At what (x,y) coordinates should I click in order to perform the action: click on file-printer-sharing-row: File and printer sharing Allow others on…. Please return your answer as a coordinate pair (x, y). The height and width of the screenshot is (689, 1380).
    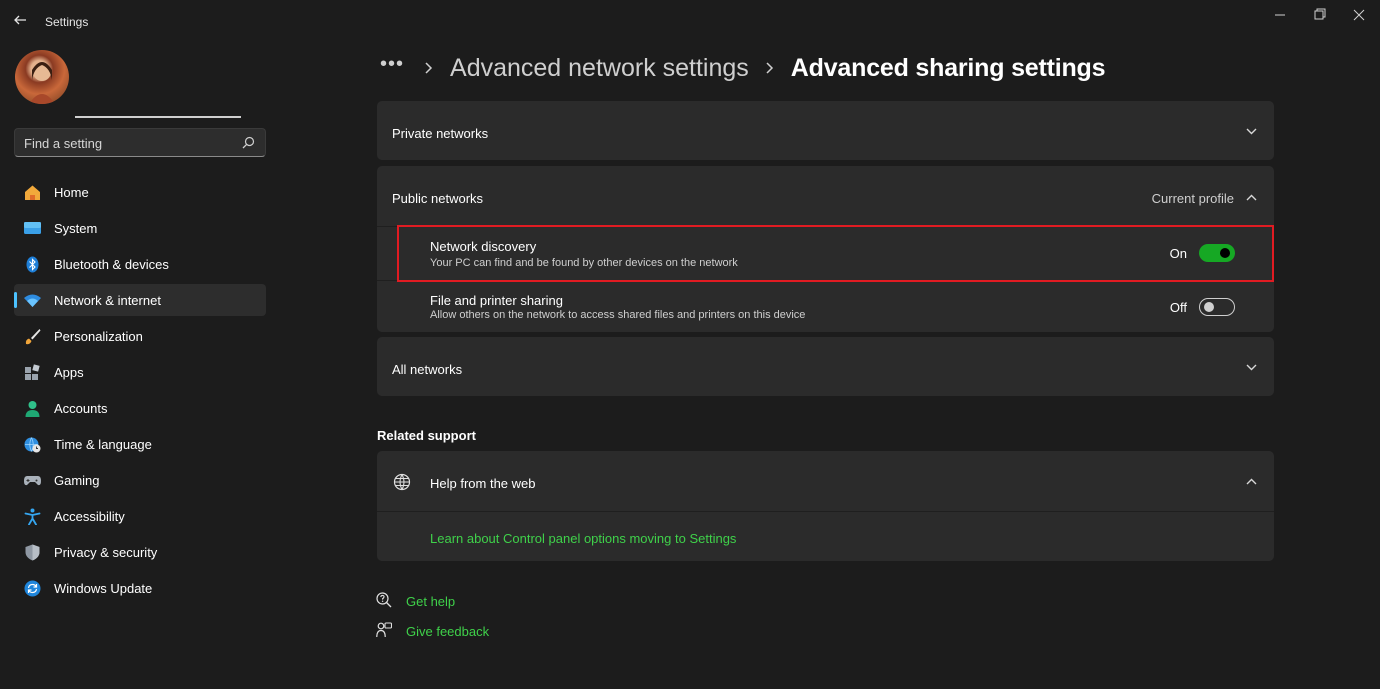
    Looking at the image, I should click on (825, 307).